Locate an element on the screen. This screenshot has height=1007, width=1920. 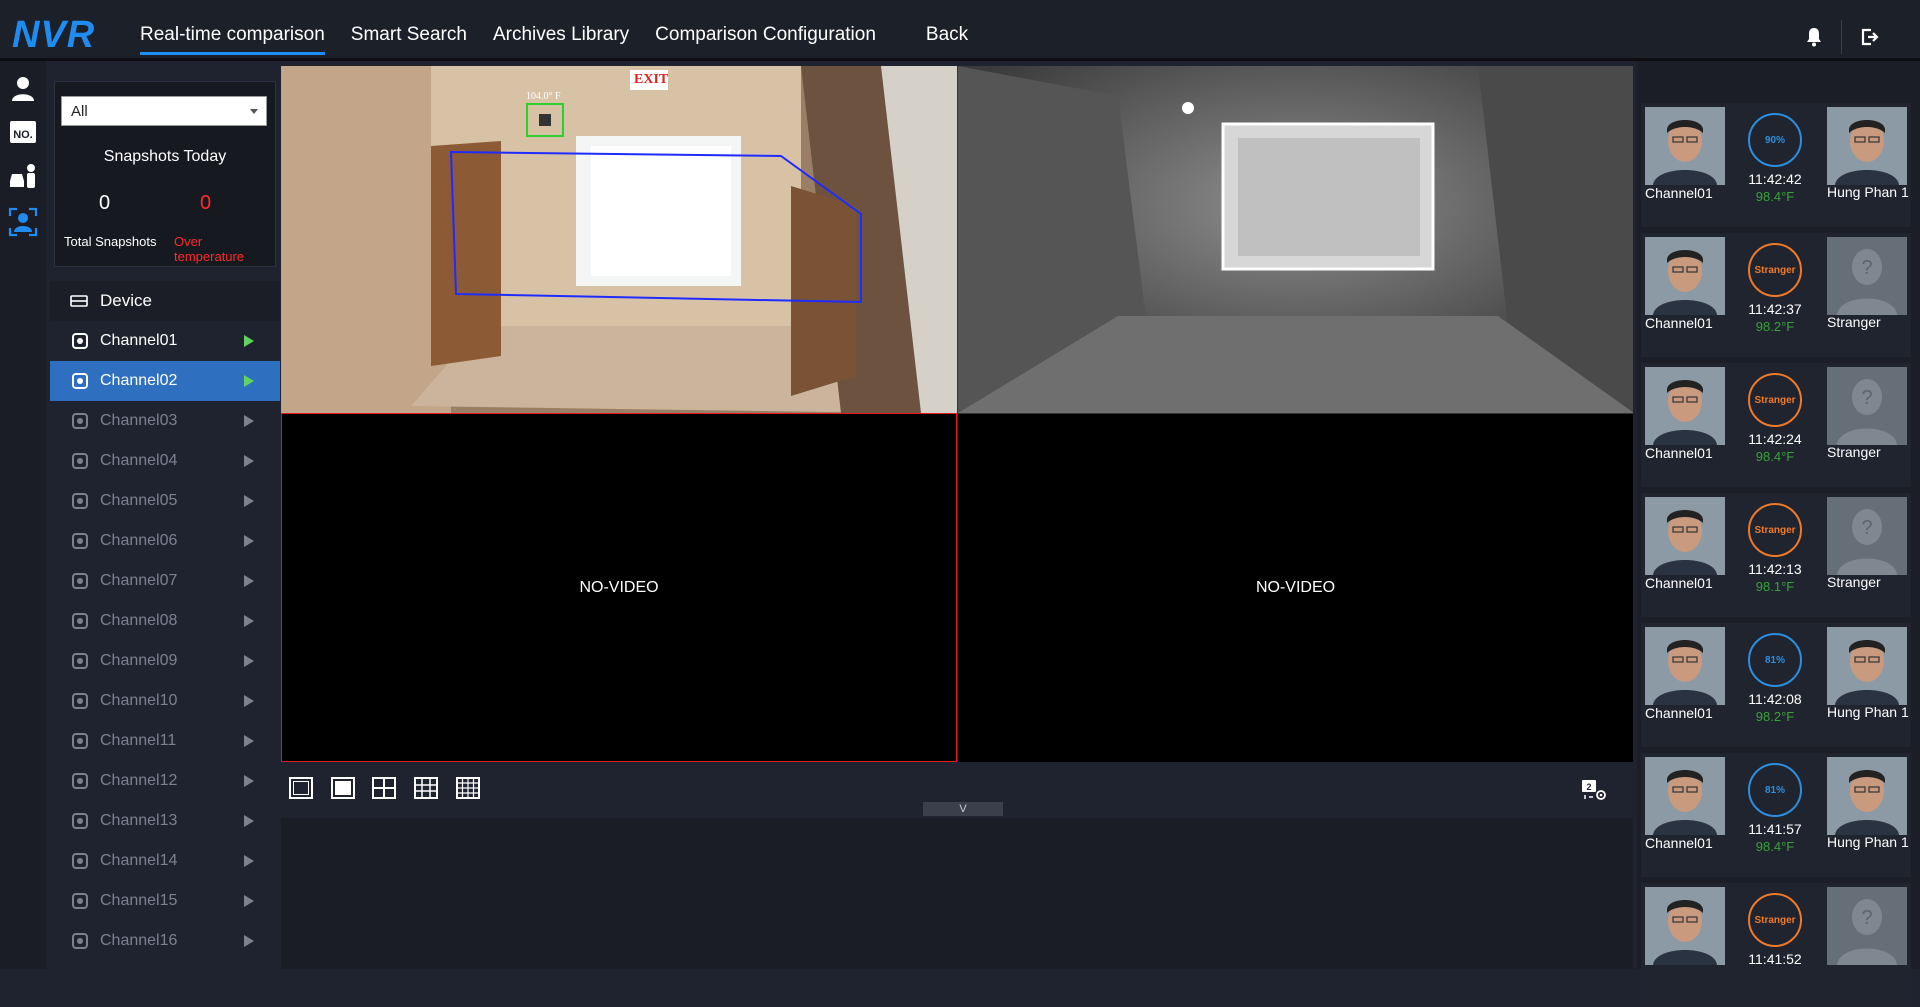
comparison-record: 90% 11:42:42 98.4°F Channel01 Hung Phan 1 is located at coordinates (1776, 165).